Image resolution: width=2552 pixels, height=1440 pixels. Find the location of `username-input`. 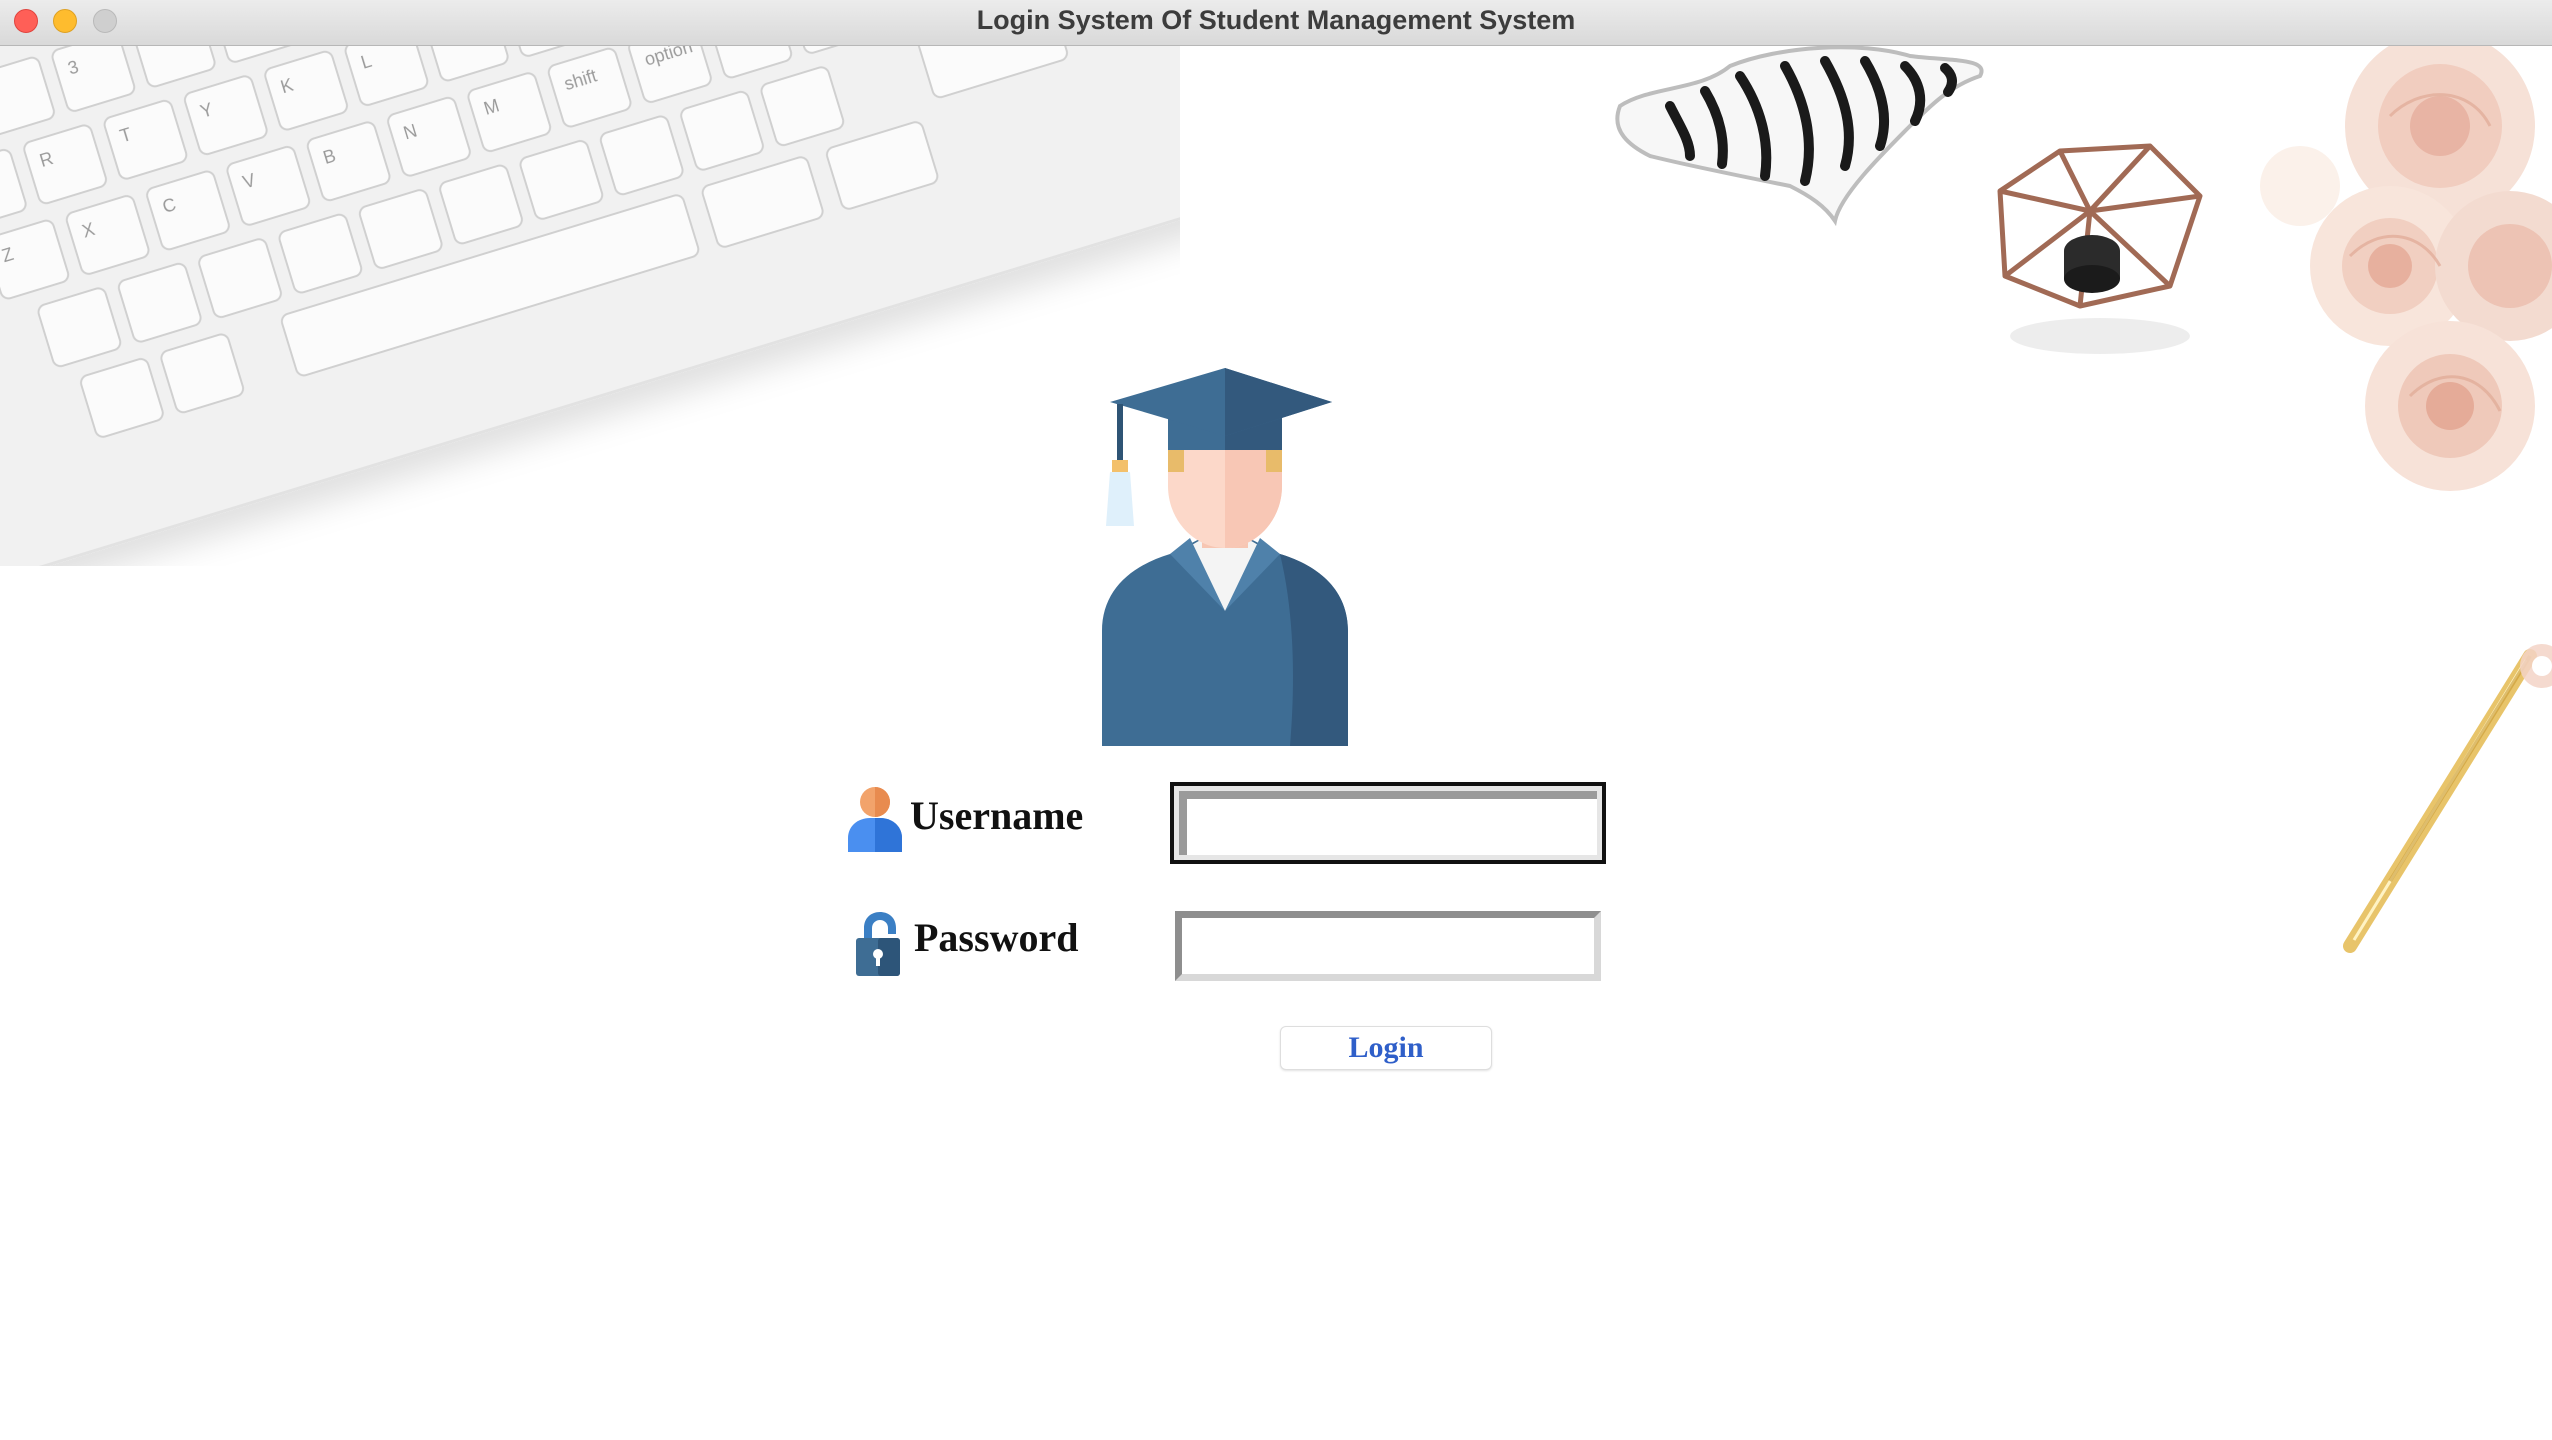

username-input is located at coordinates (1388, 823).